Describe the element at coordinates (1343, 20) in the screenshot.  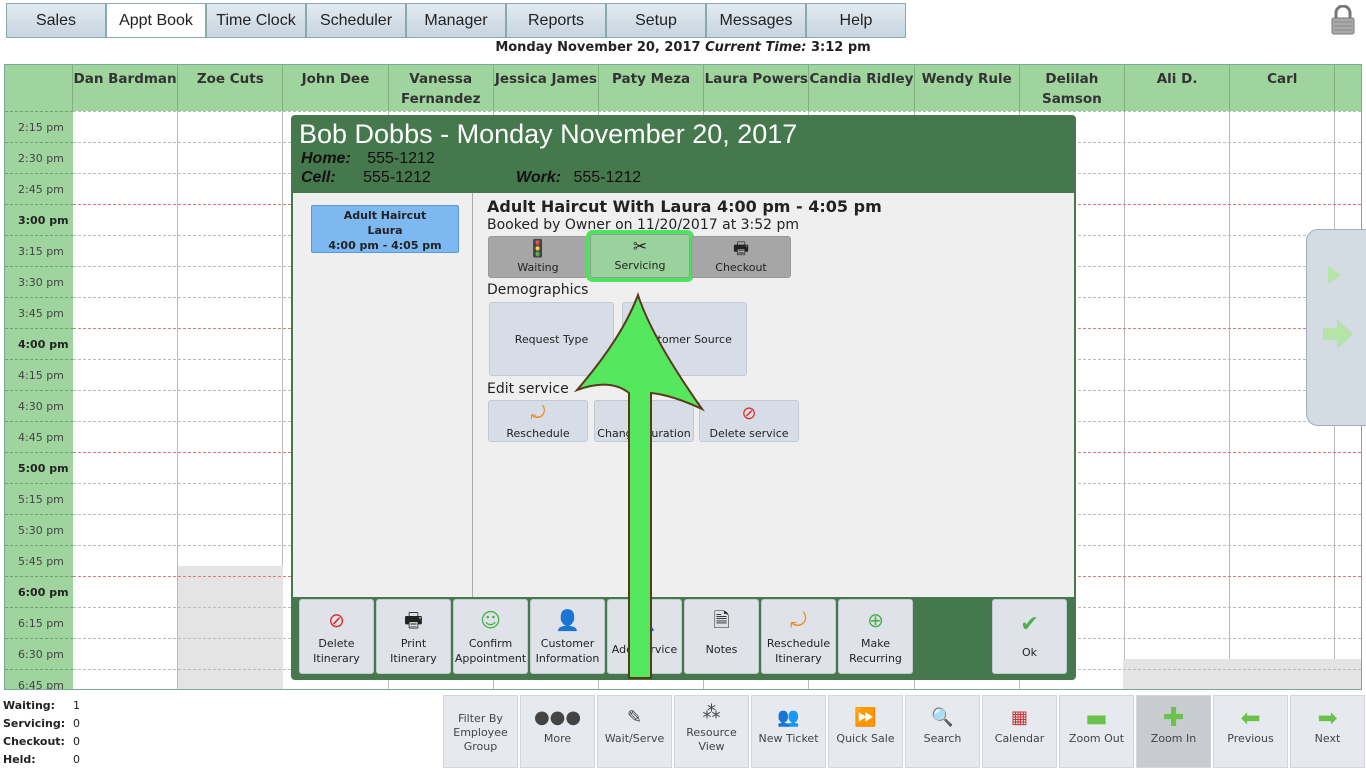
I see `lock-icon` at that location.